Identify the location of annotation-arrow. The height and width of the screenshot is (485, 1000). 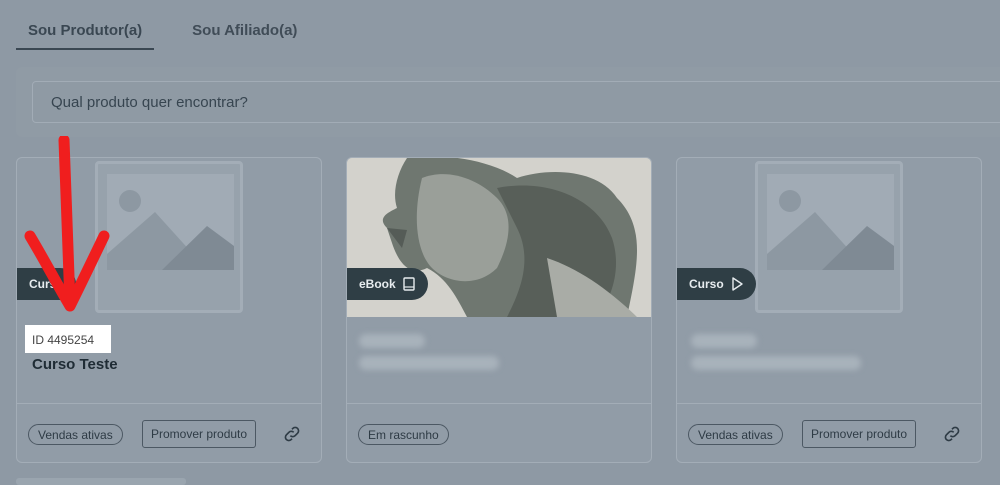
(67, 224).